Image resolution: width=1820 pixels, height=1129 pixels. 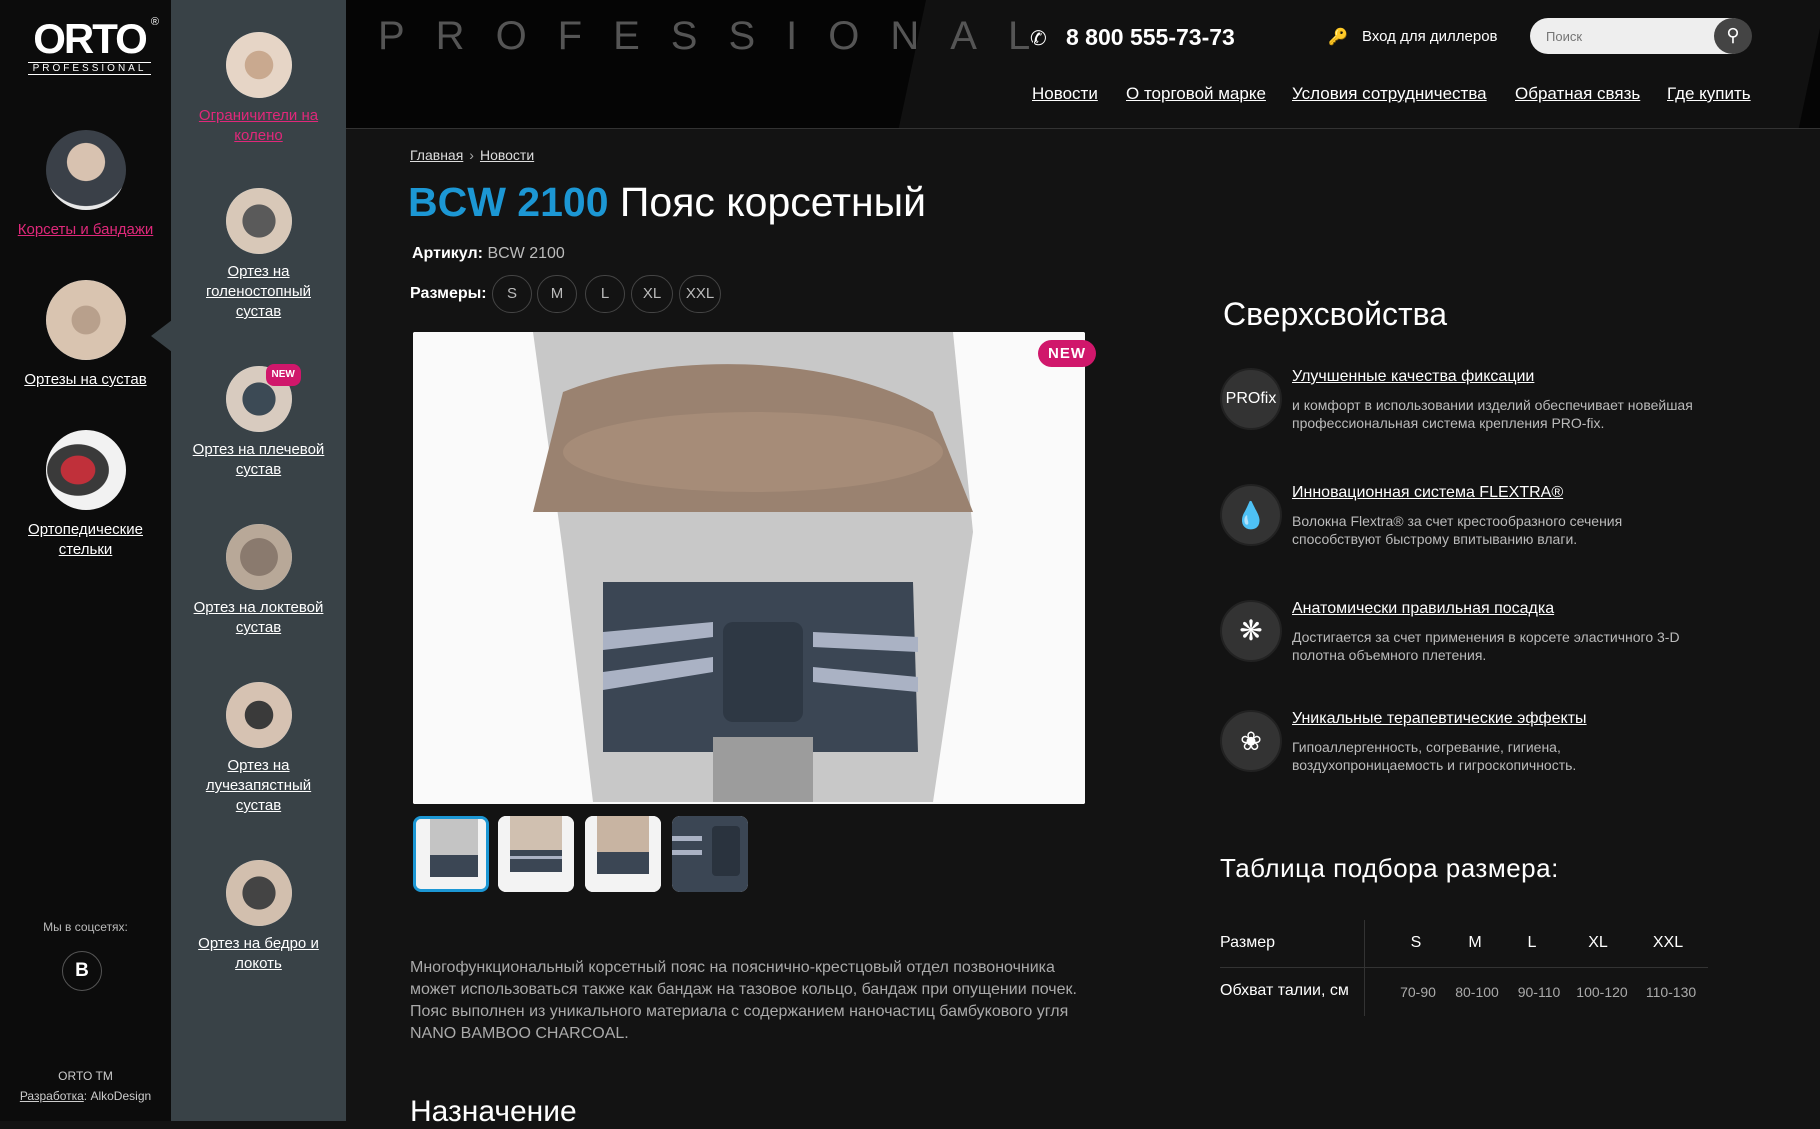 What do you see at coordinates (1251, 515) in the screenshot?
I see `drops-icon: 💧` at bounding box center [1251, 515].